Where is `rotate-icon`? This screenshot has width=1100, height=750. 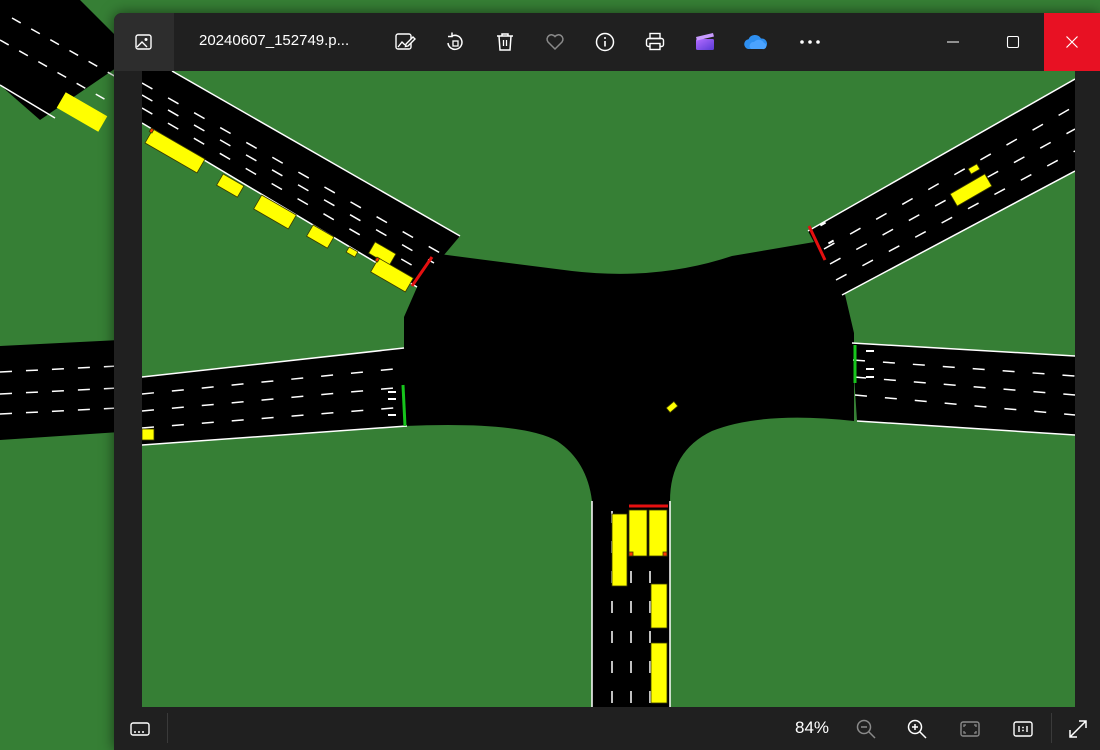
rotate-icon is located at coordinates (455, 41).